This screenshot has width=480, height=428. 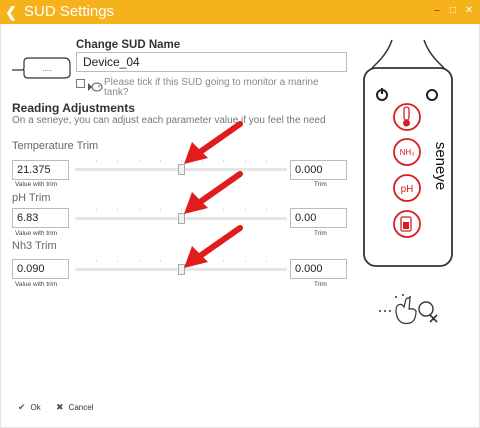 I want to click on temperature-value-caption: Value with trim, so click(x=36, y=184).